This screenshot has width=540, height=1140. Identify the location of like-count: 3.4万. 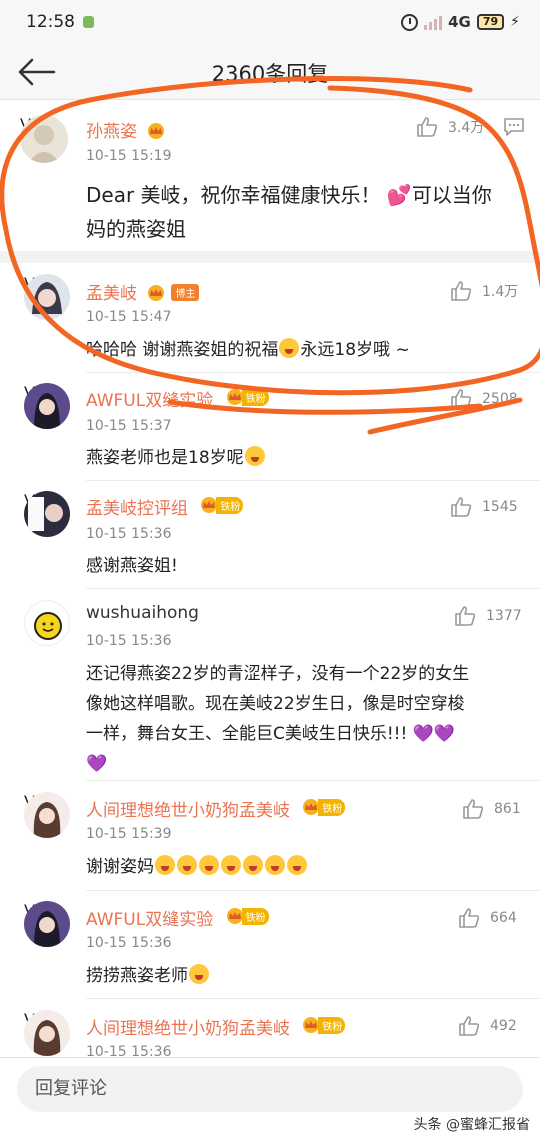
(466, 128).